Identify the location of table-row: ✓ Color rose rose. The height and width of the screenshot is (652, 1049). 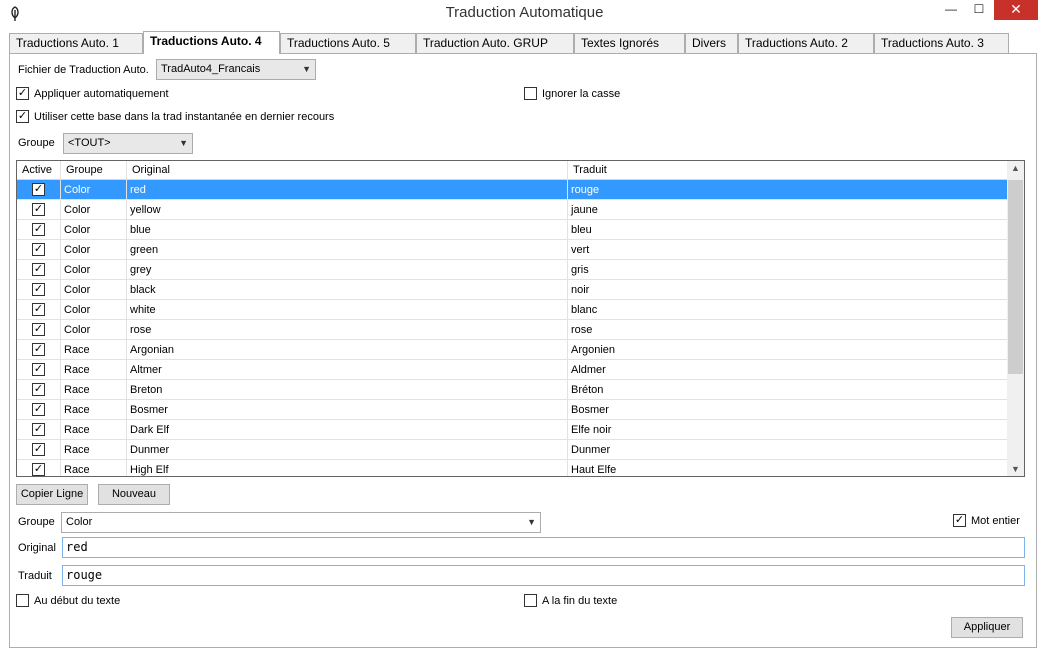
(512, 330).